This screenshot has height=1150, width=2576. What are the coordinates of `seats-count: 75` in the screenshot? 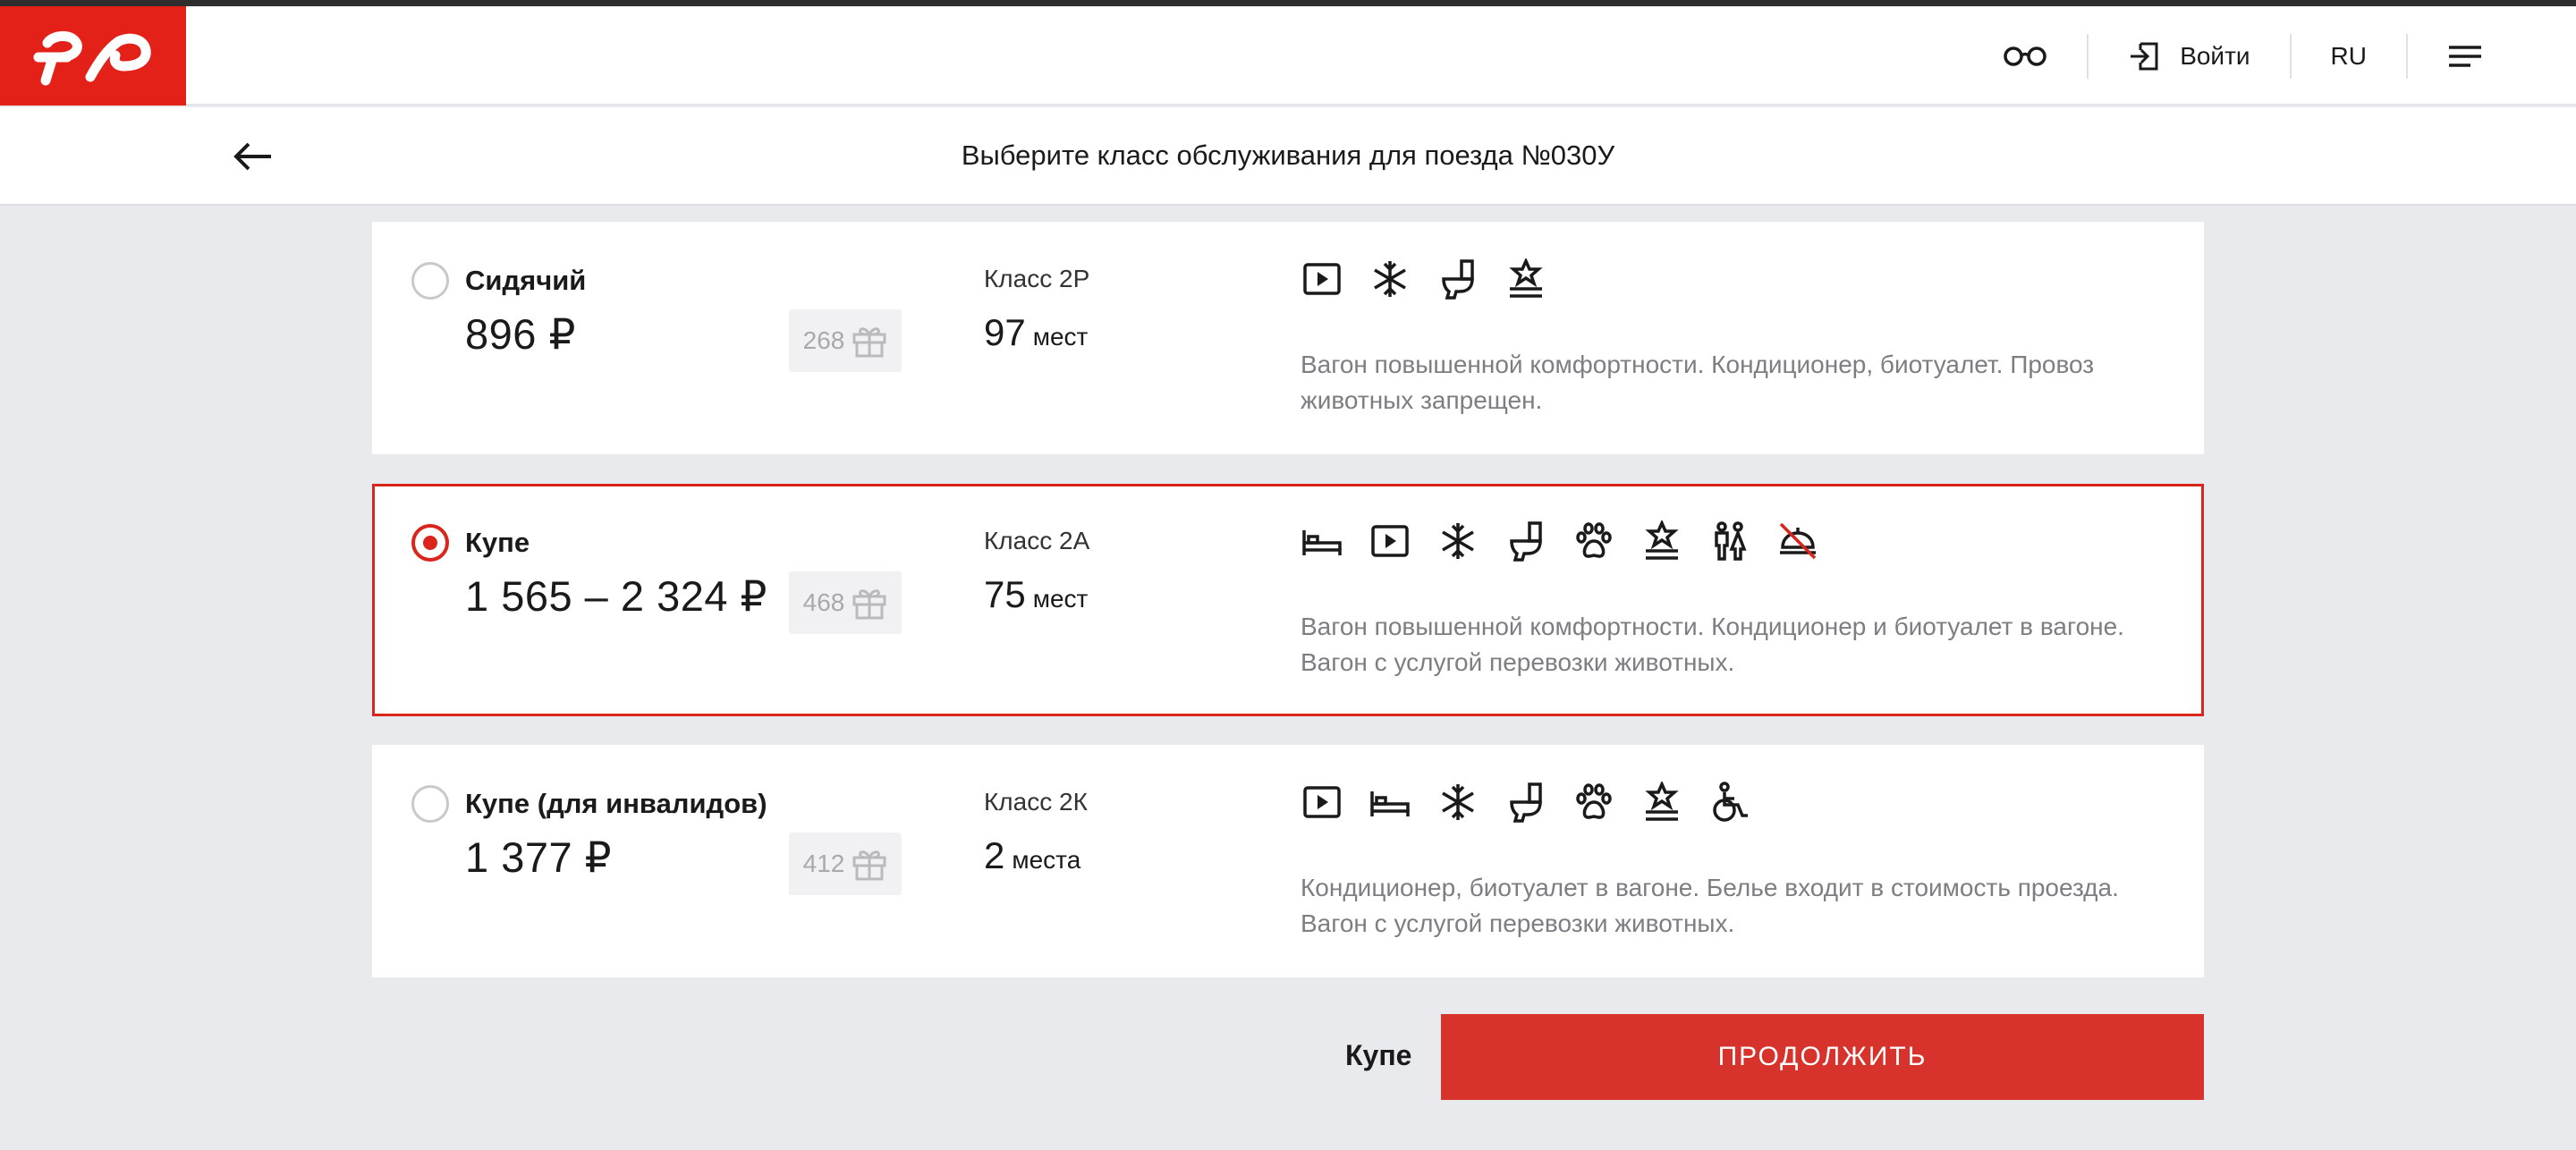 It's located at (1005, 594).